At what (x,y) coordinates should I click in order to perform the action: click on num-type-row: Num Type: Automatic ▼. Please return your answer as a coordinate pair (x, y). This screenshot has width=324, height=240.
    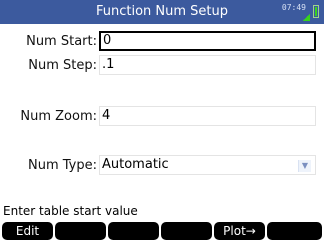
    Looking at the image, I should click on (162, 166).